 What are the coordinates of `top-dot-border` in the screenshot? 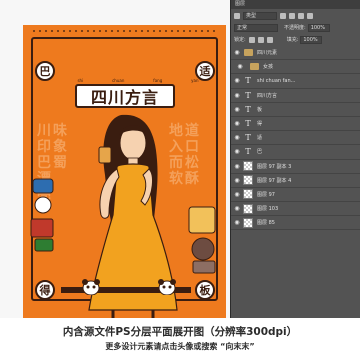 It's located at (124, 31).